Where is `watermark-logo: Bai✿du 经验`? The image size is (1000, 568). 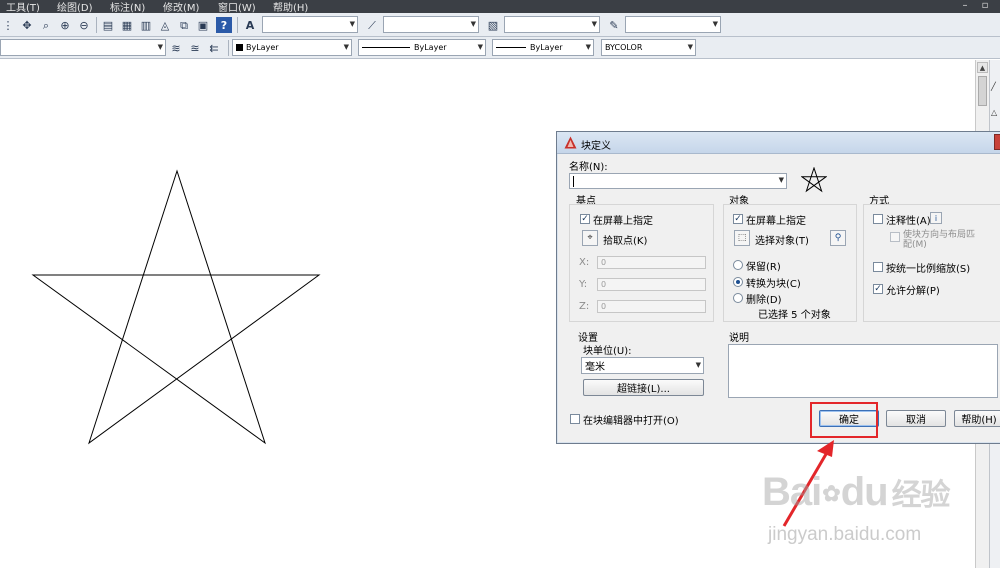 watermark-logo: Bai✿du 经验 is located at coordinates (856, 492).